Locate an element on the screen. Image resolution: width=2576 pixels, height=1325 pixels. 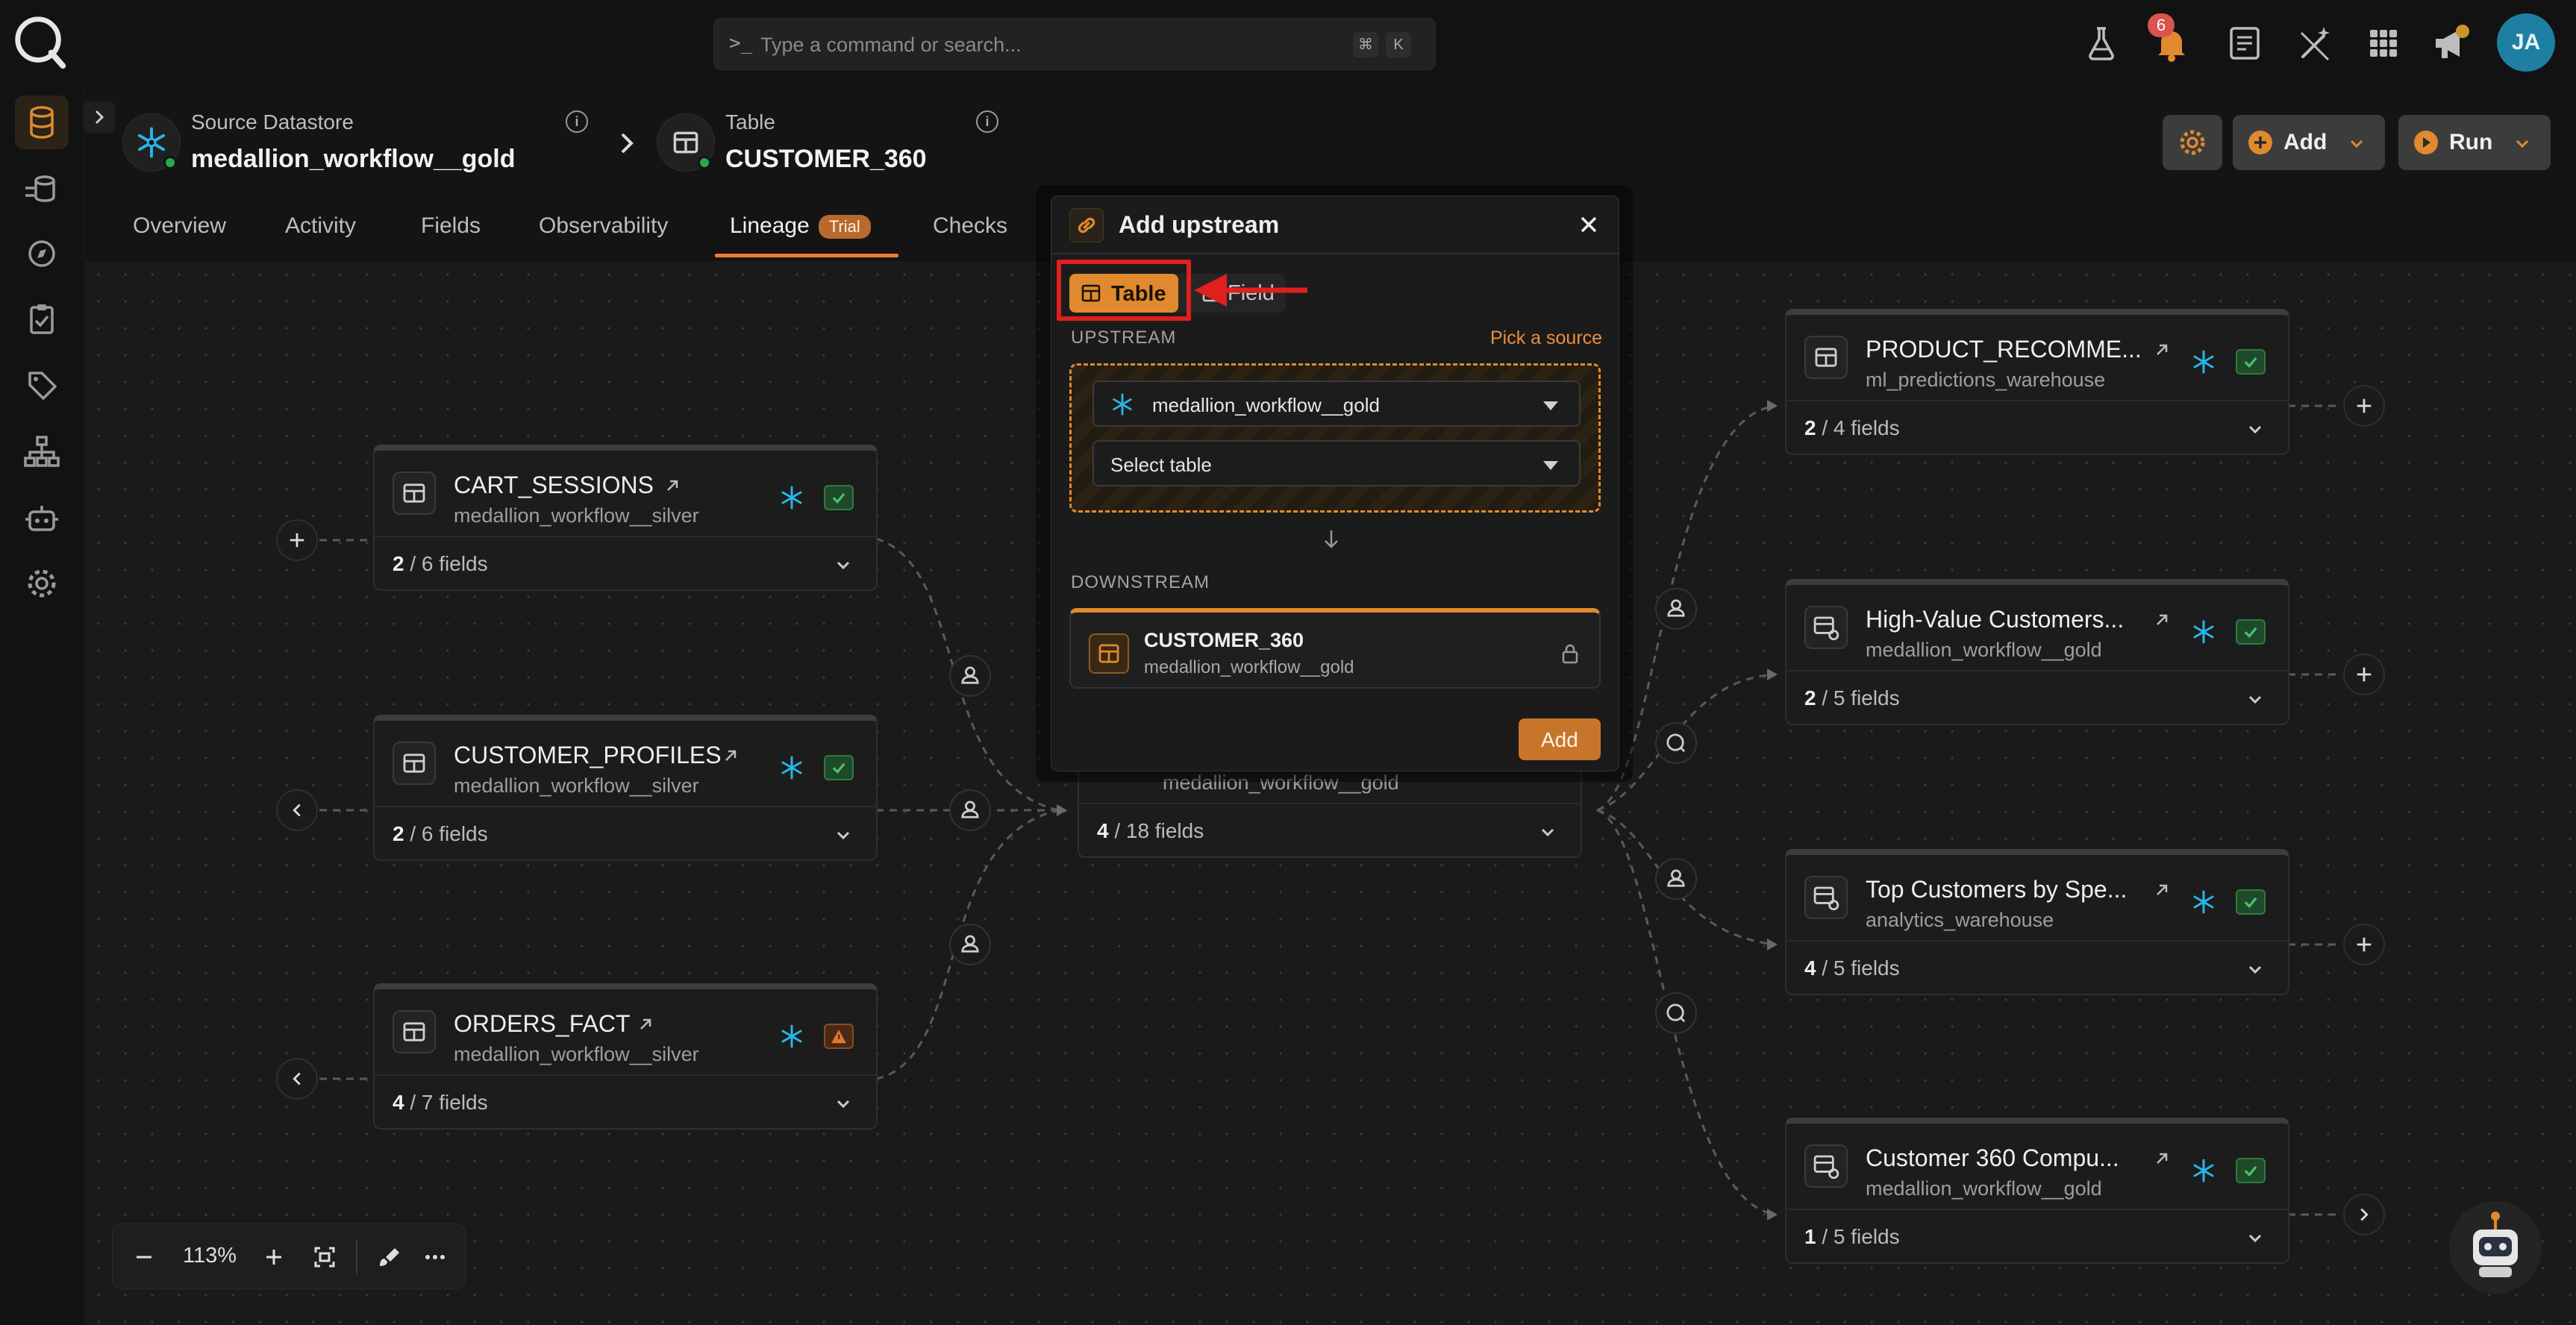
tab-fields: Fields is located at coordinates (451, 226).